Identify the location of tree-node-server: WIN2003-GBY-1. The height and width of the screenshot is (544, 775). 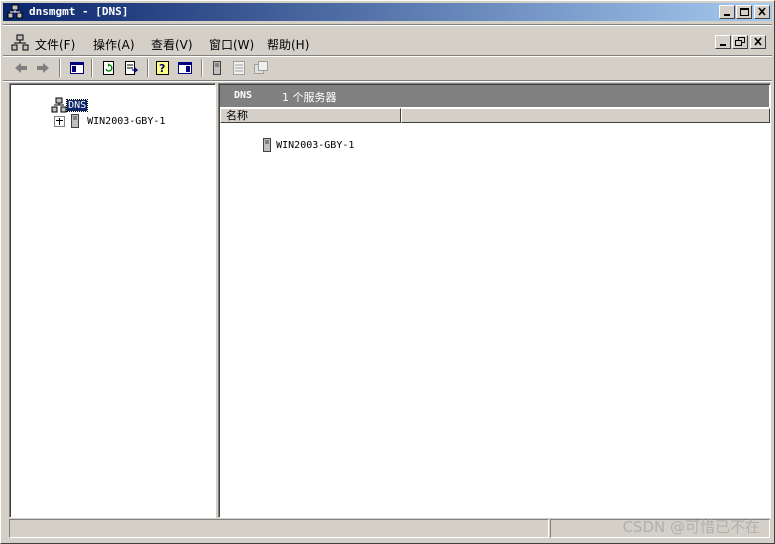
(91, 115).